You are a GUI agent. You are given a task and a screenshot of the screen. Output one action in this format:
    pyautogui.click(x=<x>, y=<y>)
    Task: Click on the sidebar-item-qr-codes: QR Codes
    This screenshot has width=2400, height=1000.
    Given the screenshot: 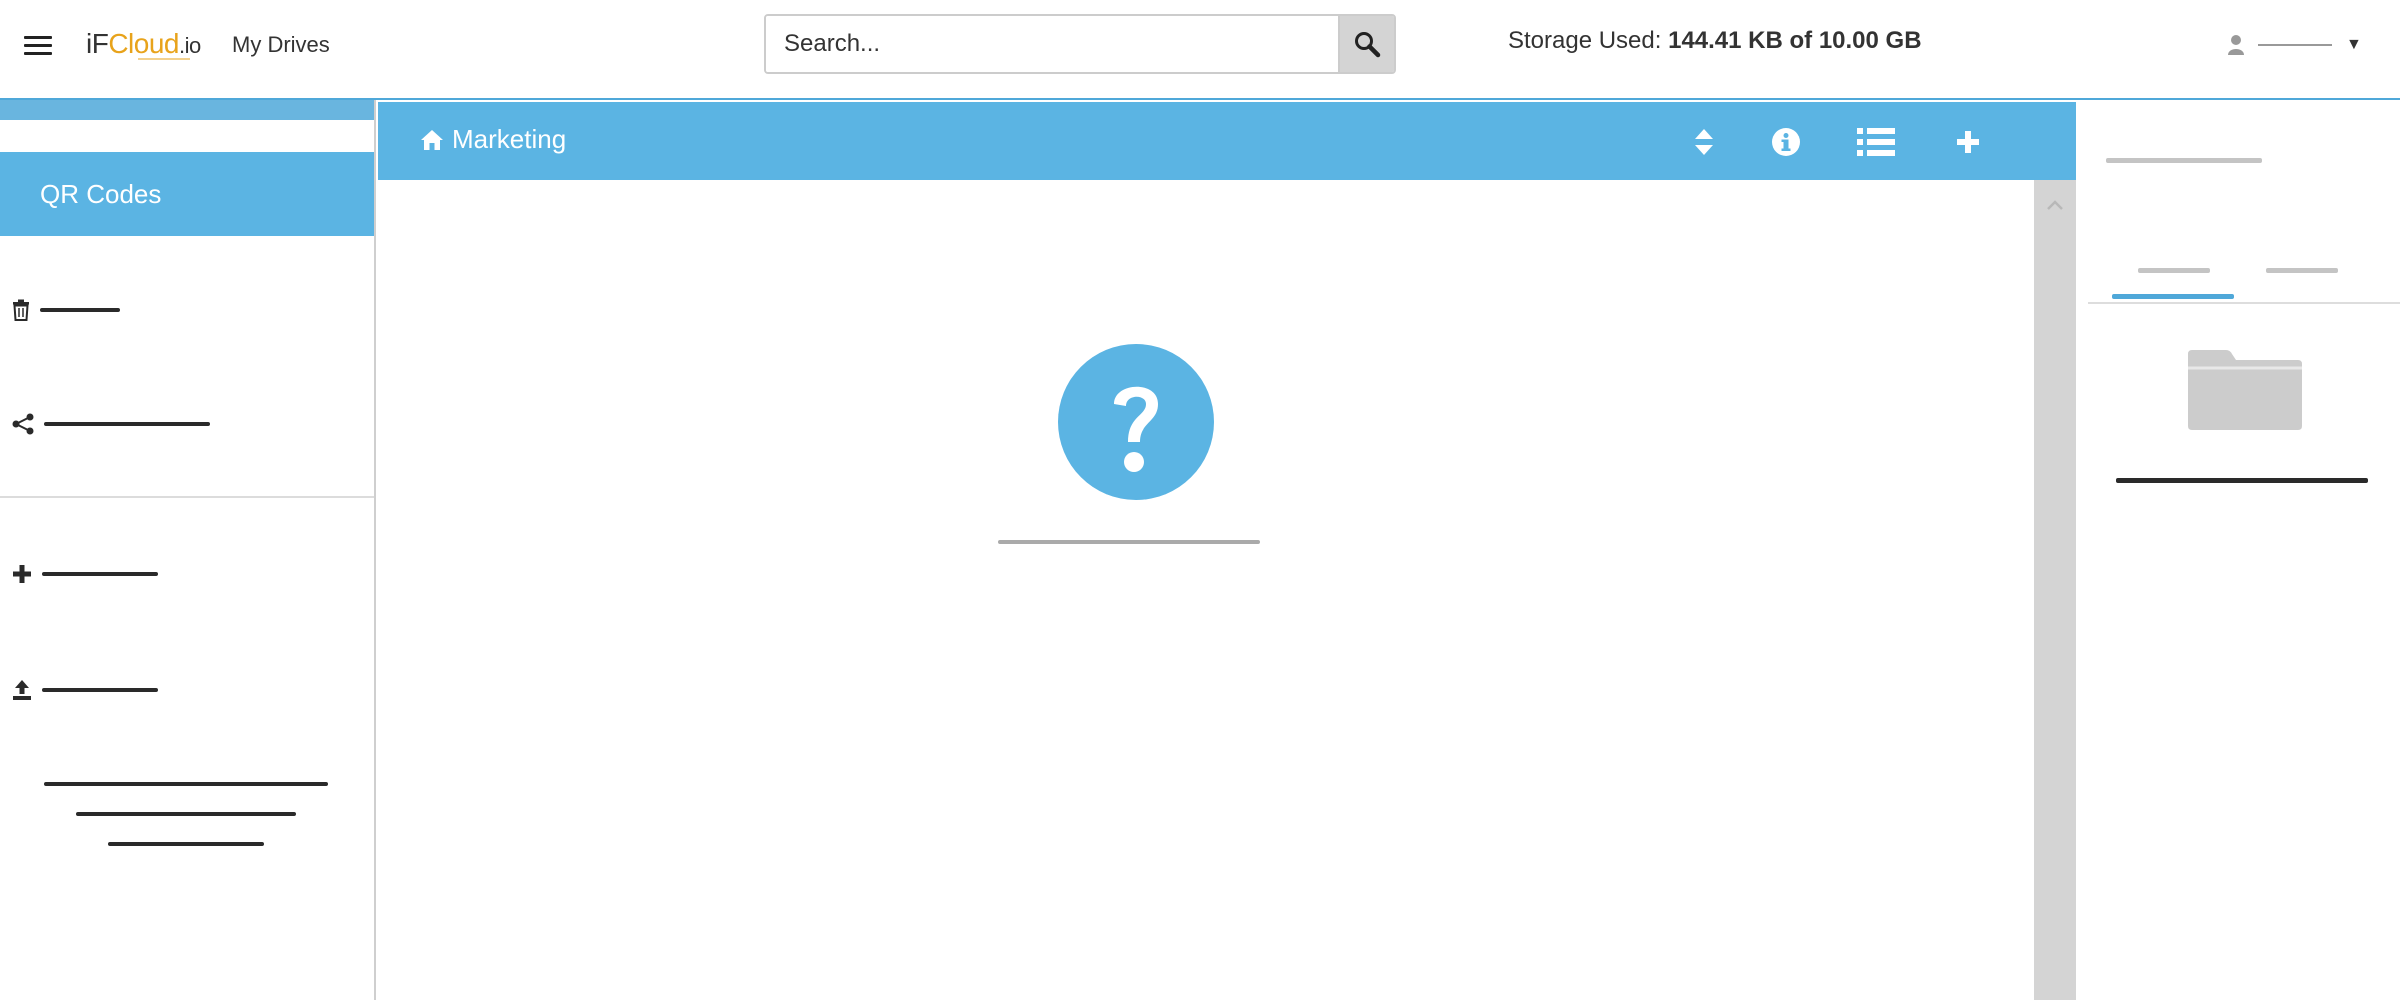 What is the action you would take?
    pyautogui.click(x=187, y=194)
    